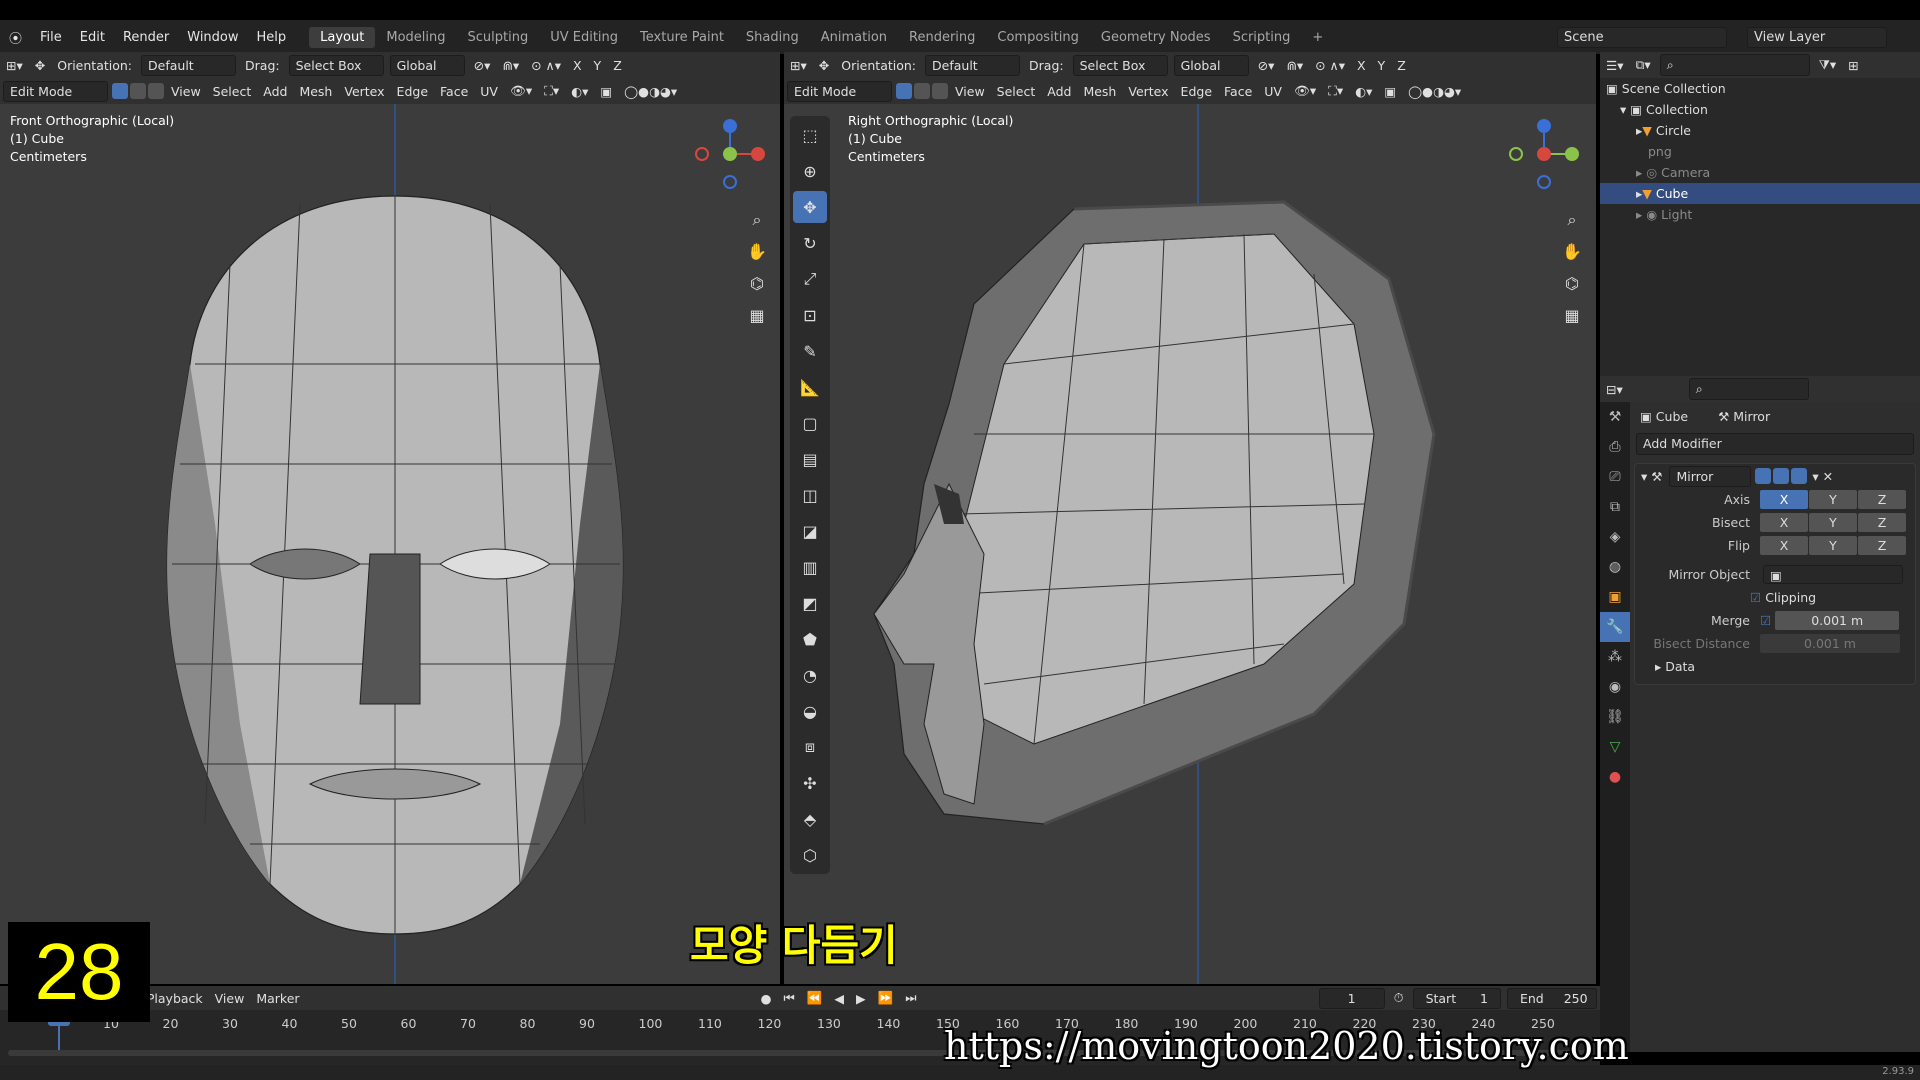 This screenshot has height=1080, width=1920. Describe the element at coordinates (1615, 507) in the screenshot. I see `view-layer-tab-icon: ⧉` at that location.